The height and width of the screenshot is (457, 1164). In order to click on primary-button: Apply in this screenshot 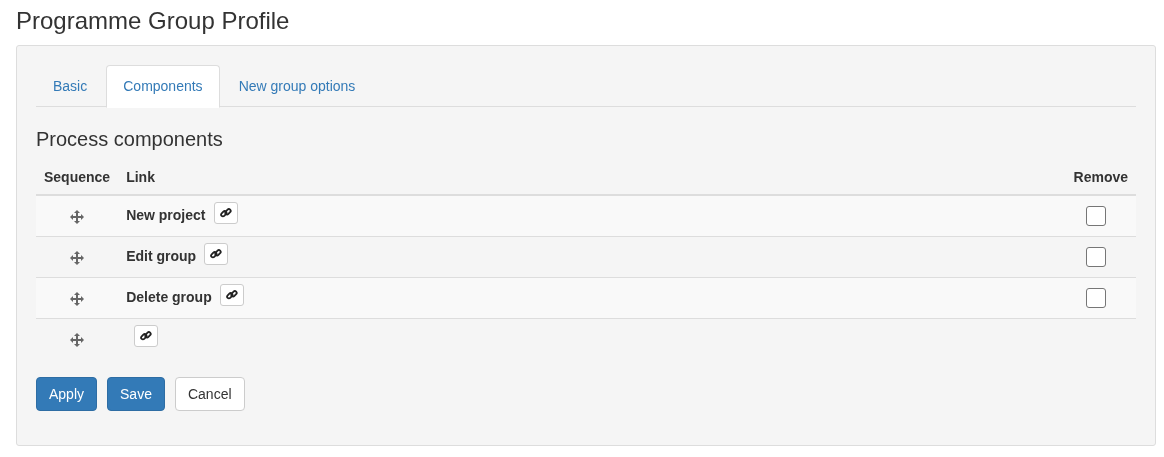, I will do `click(67, 394)`.